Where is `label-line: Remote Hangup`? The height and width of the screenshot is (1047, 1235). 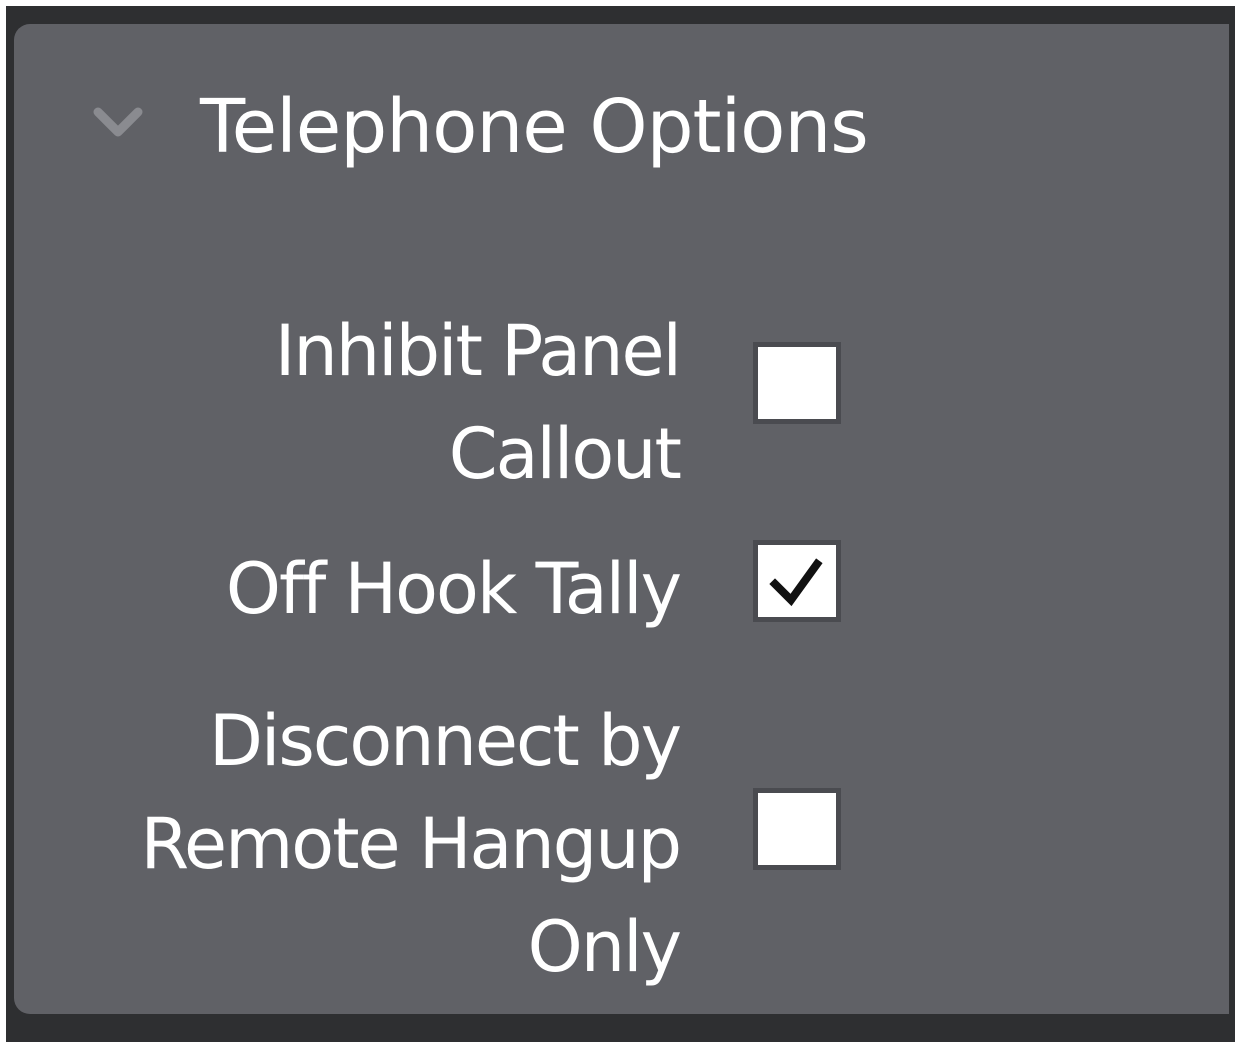
label-line: Remote Hangup is located at coordinates (411, 844).